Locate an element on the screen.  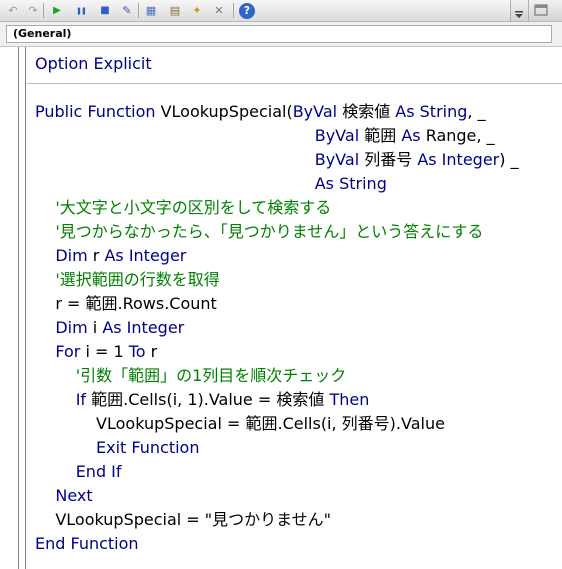
code-line: Dim r As Integer is located at coordinates (277, 256).